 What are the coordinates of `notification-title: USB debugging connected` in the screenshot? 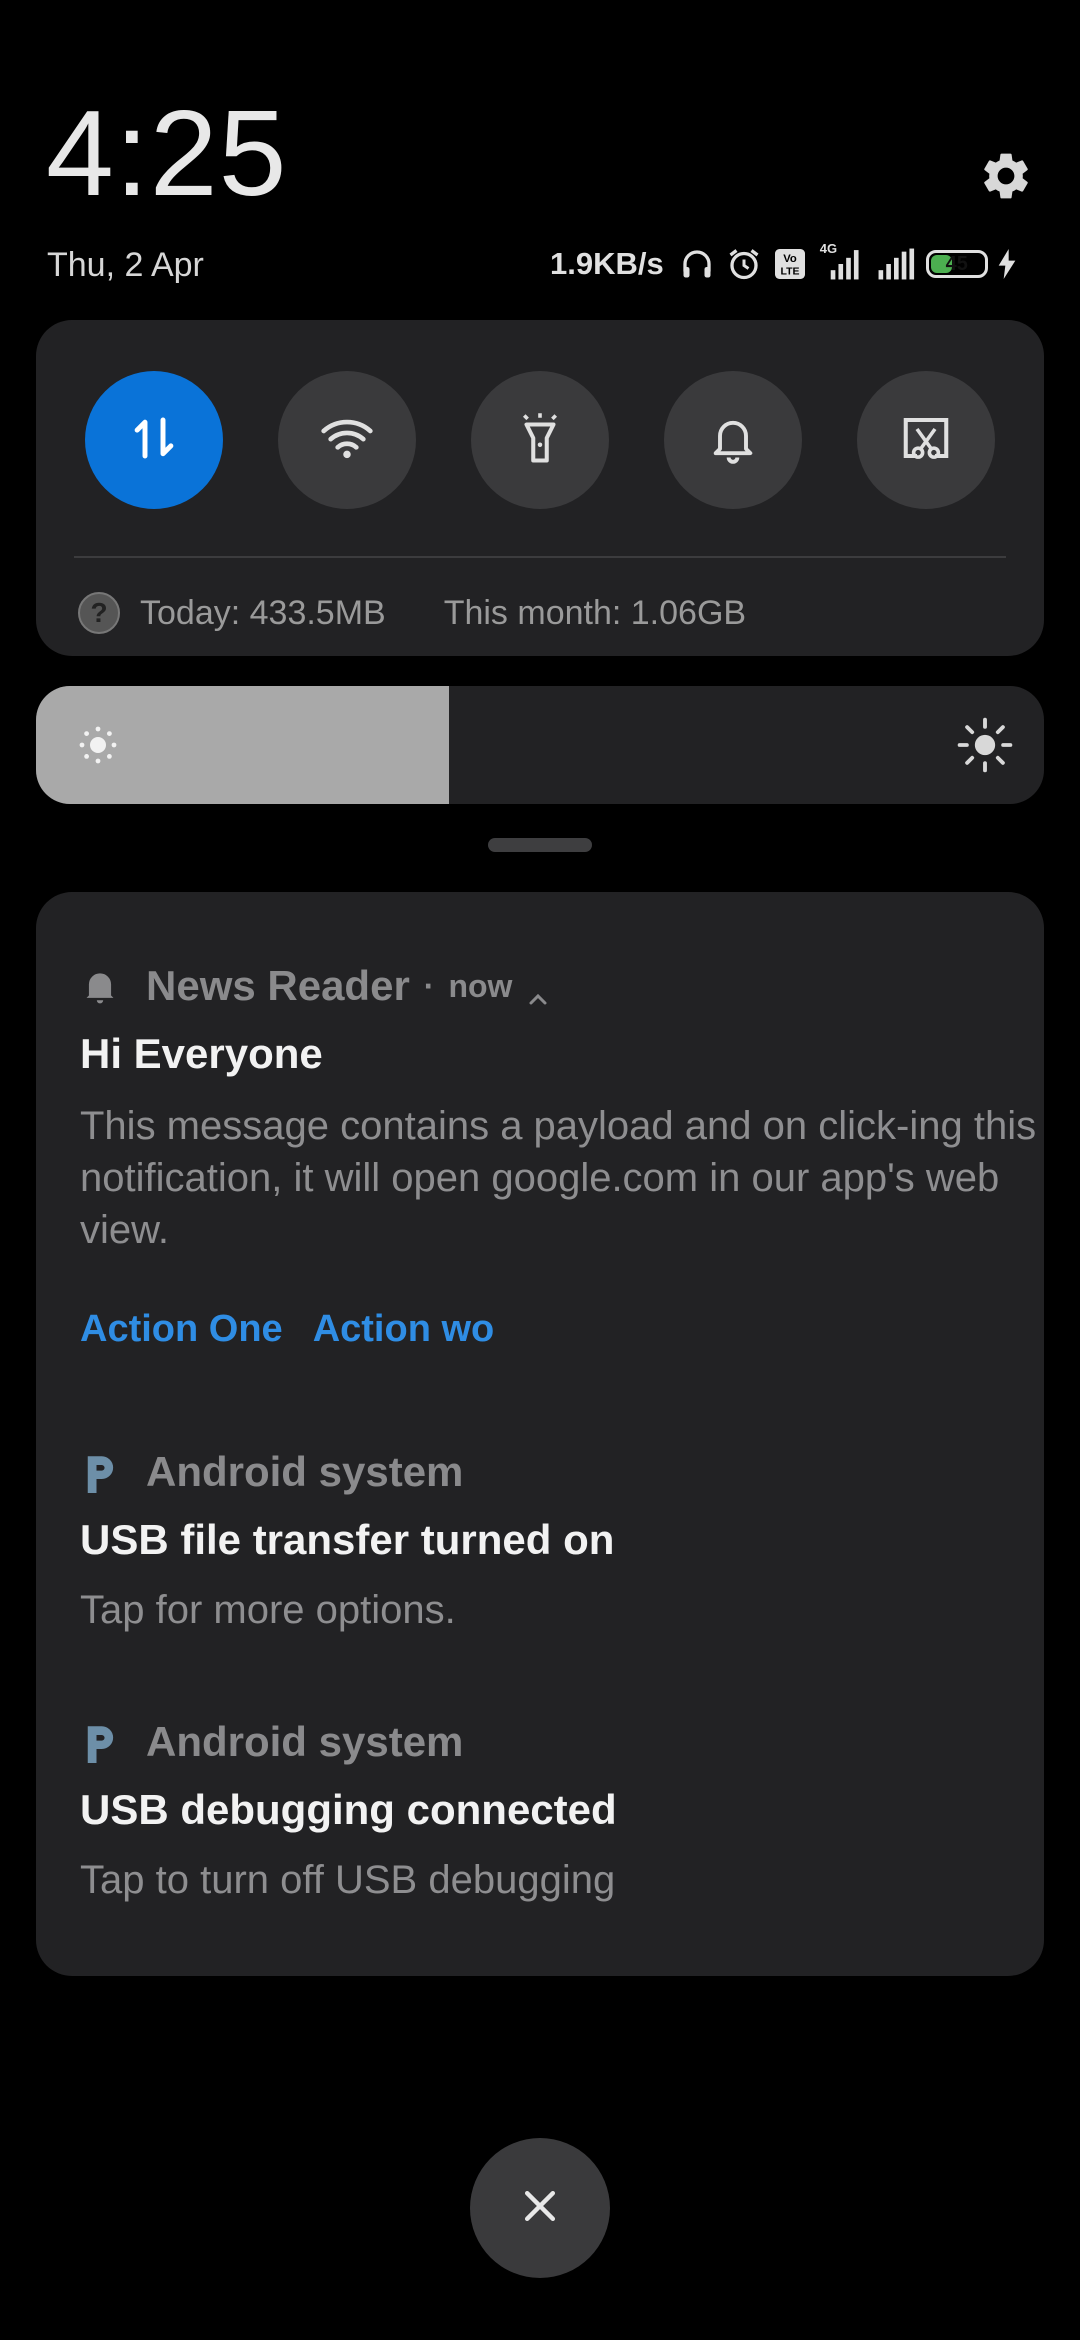 It's located at (348, 1809).